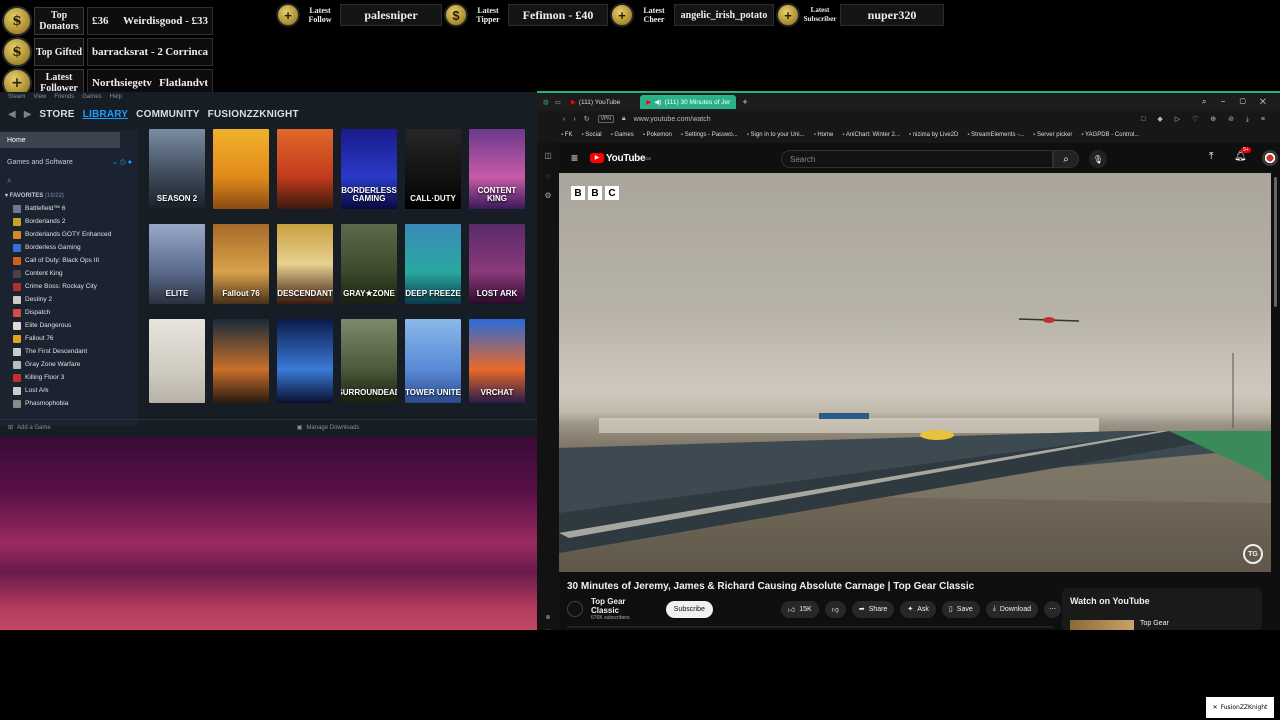 Image resolution: width=1280 pixels, height=720 pixels. I want to click on sidebar-icon: ◫, so click(548, 155).